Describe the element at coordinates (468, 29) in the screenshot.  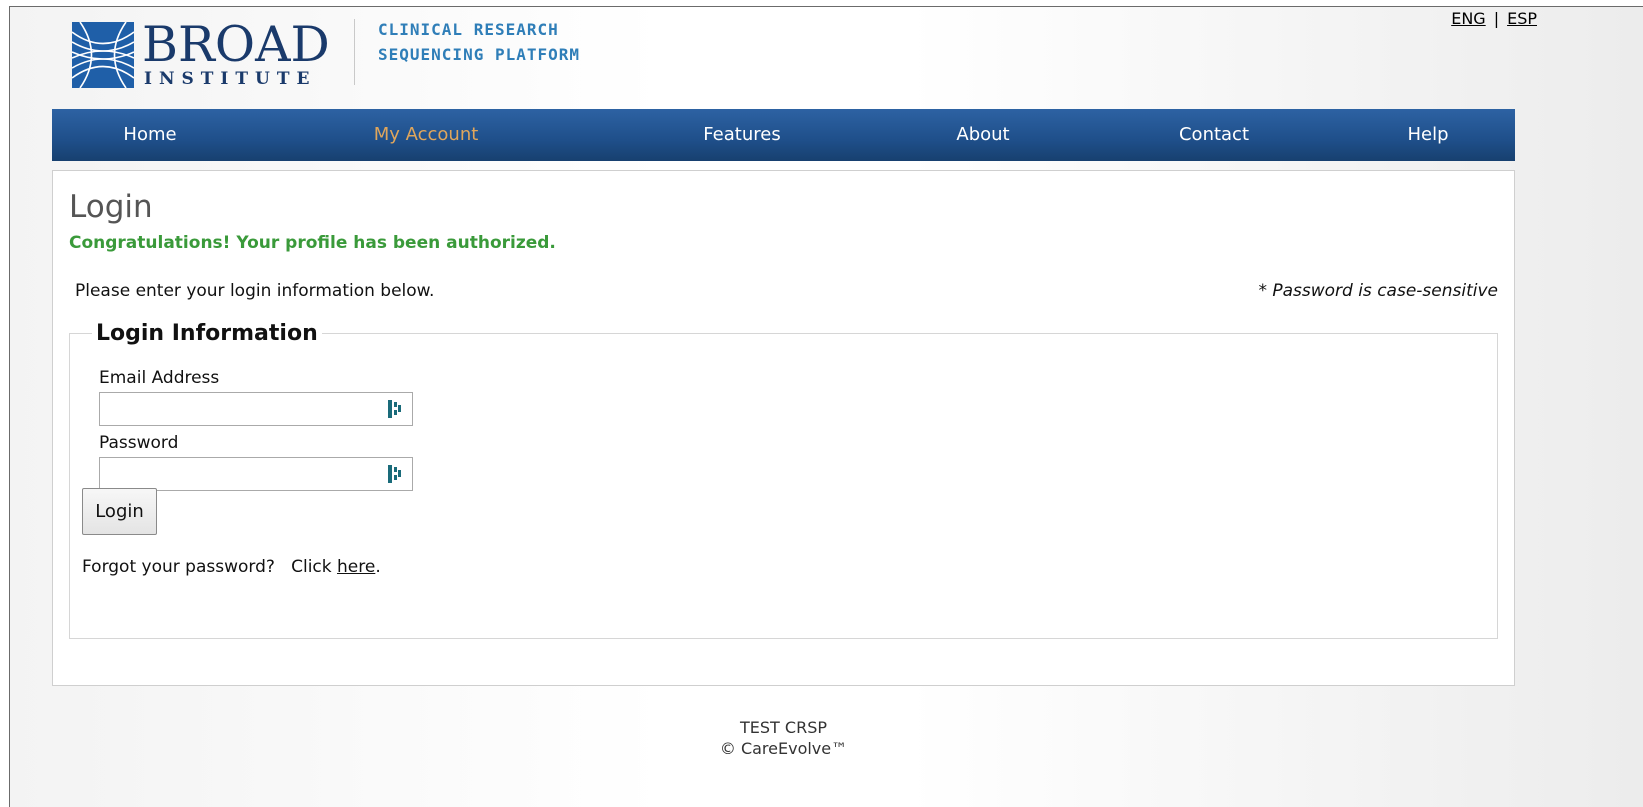
I see `platform-line-1: CLINICAL RESEARCH` at that location.